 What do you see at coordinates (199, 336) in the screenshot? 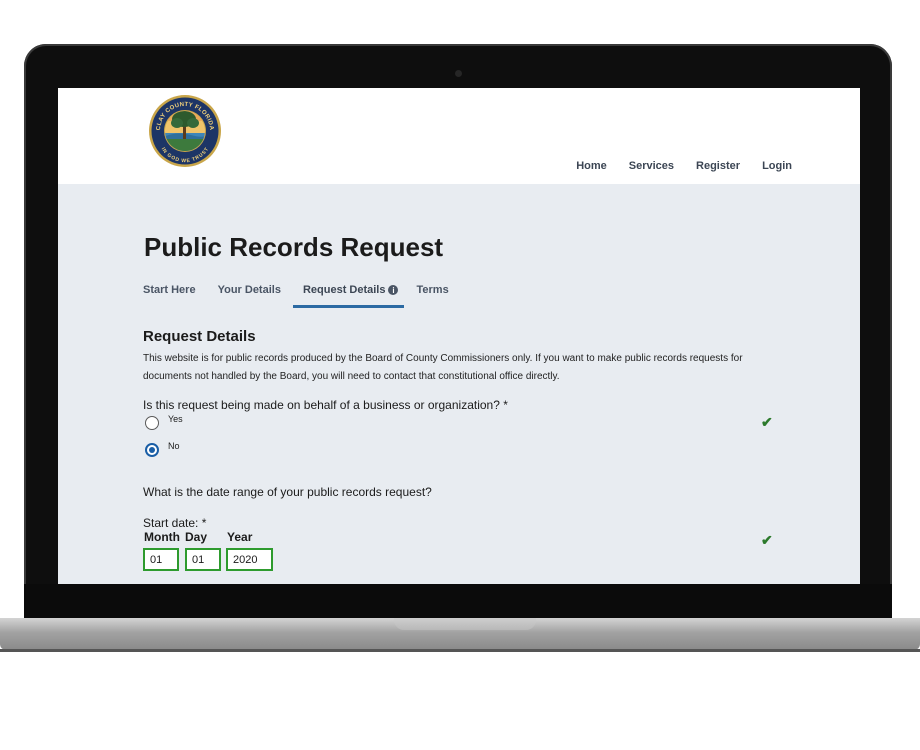
I see `section-title: Request Details` at bounding box center [199, 336].